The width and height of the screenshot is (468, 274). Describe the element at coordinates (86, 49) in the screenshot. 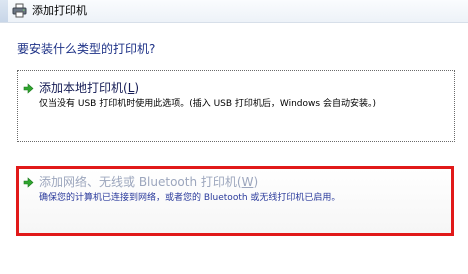

I see `page-heading: 要安装什么类型的打印机?` at that location.